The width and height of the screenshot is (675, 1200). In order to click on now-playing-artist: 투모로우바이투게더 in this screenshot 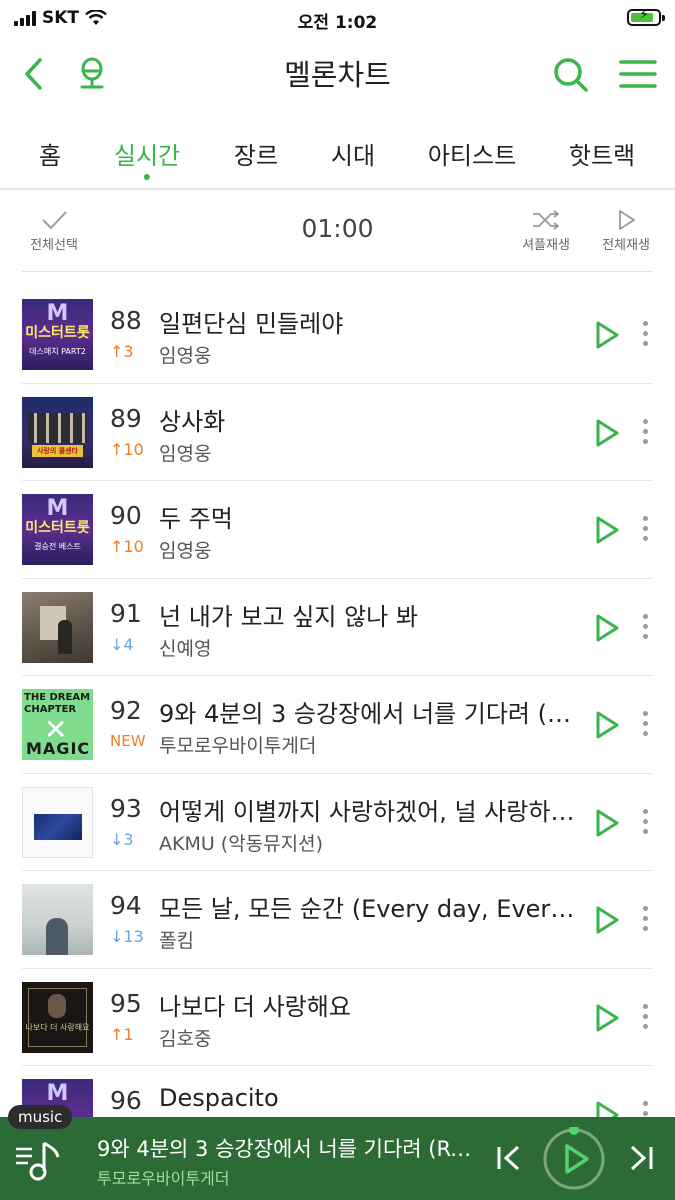, I will do `click(287, 1177)`.